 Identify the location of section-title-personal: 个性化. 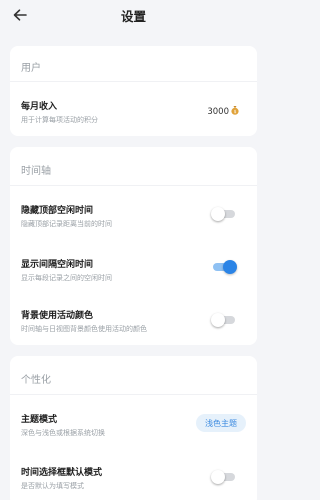
(36, 380).